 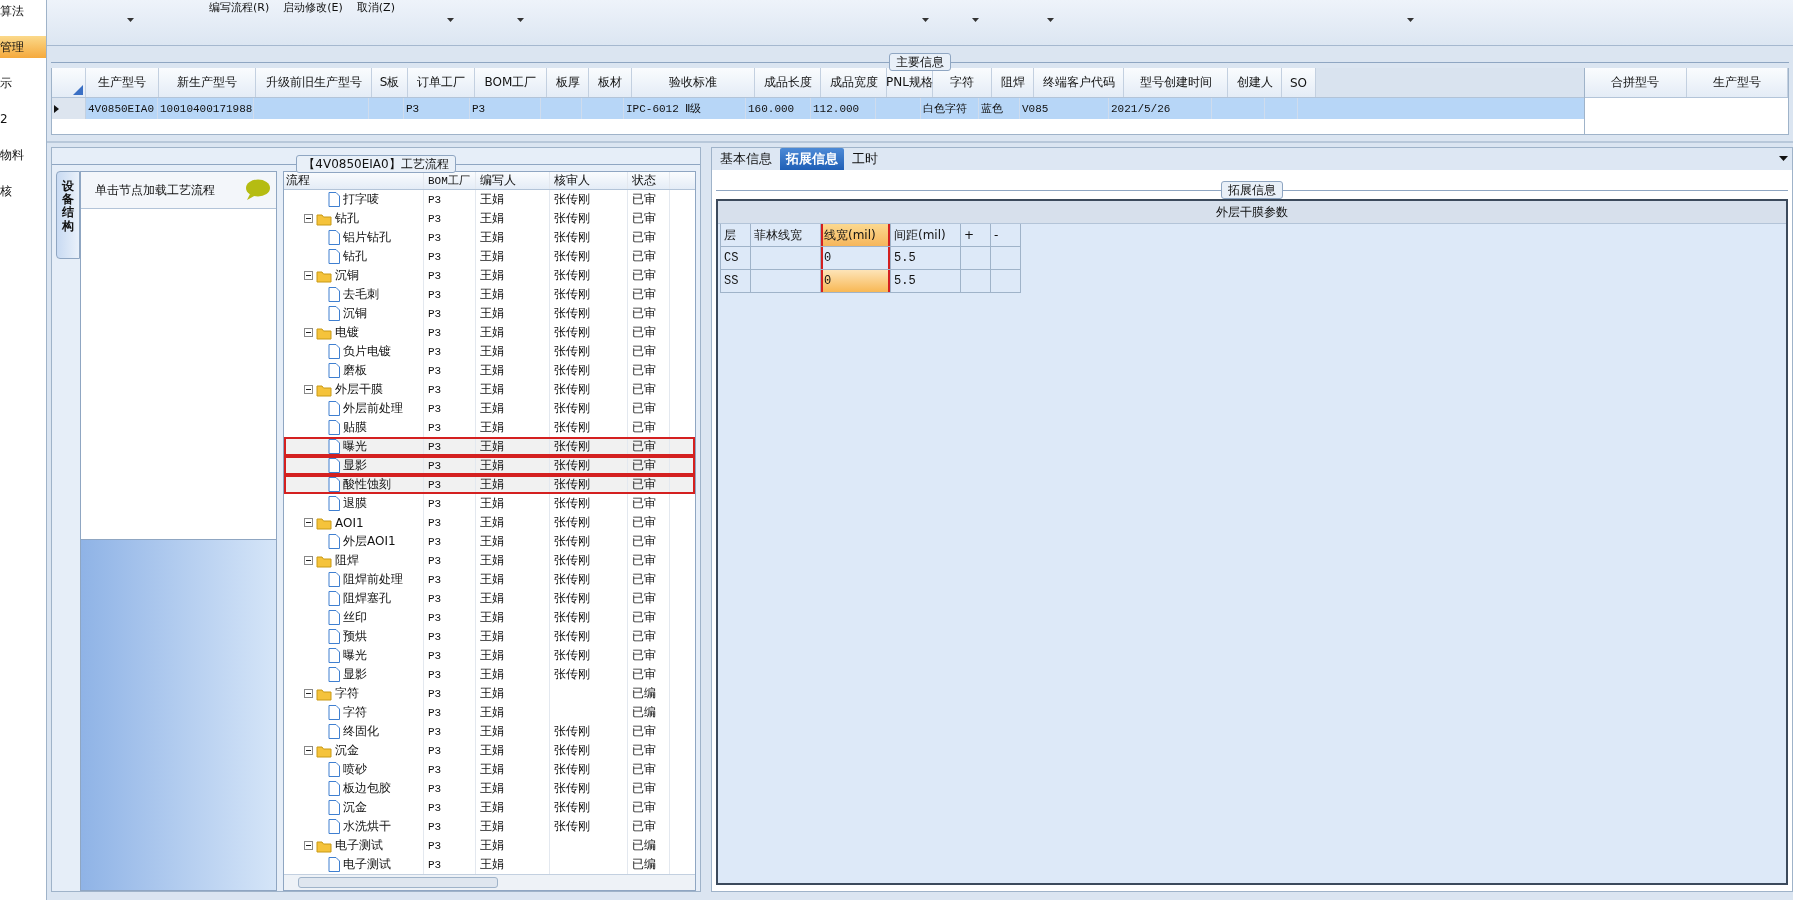 I want to click on toolbar-command: 启动修改(E), so click(x=313, y=7).